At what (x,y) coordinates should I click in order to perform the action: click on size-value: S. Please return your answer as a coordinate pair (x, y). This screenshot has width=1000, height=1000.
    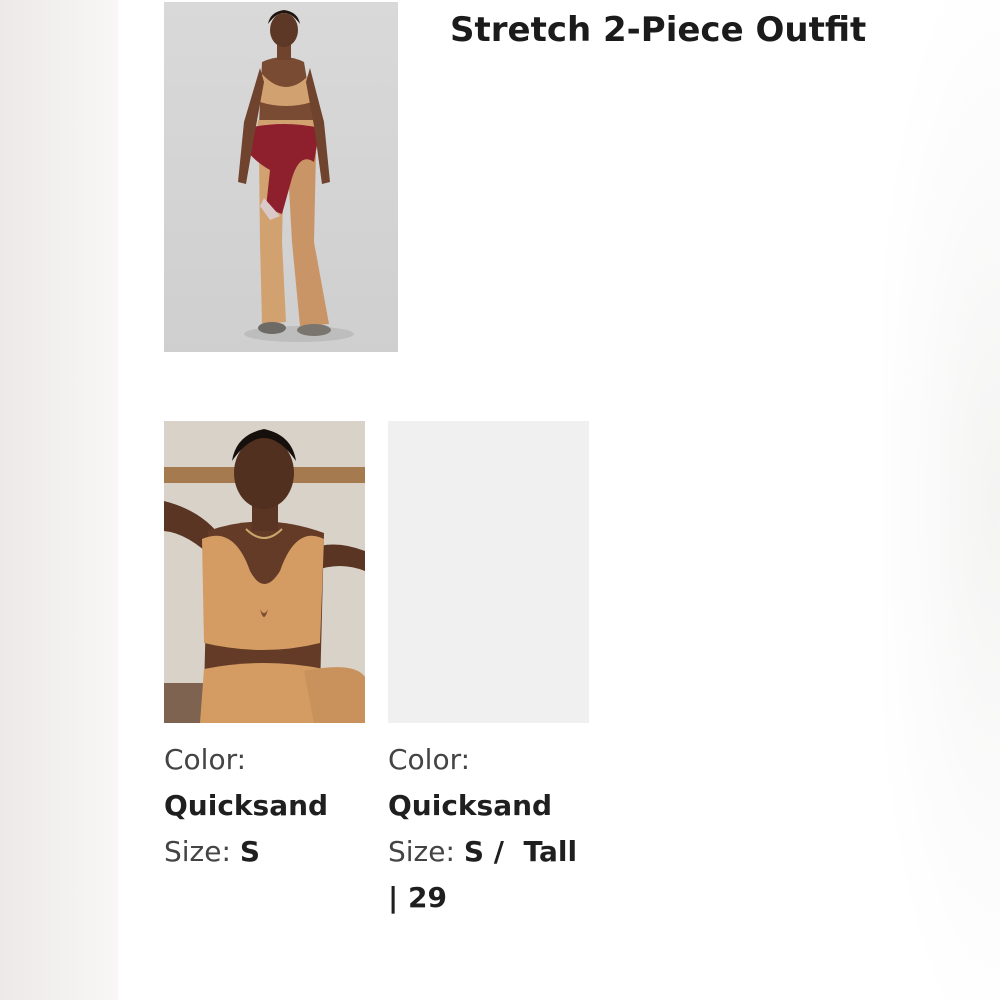
    Looking at the image, I should click on (249, 851).